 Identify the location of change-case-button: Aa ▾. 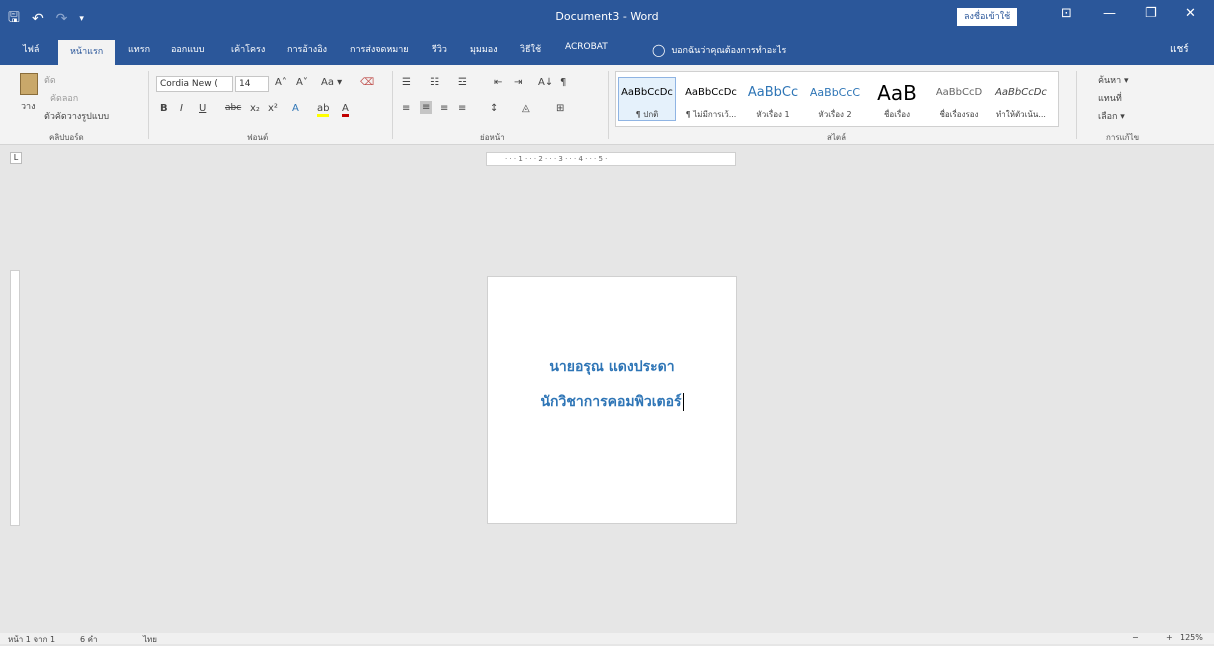
(331, 82).